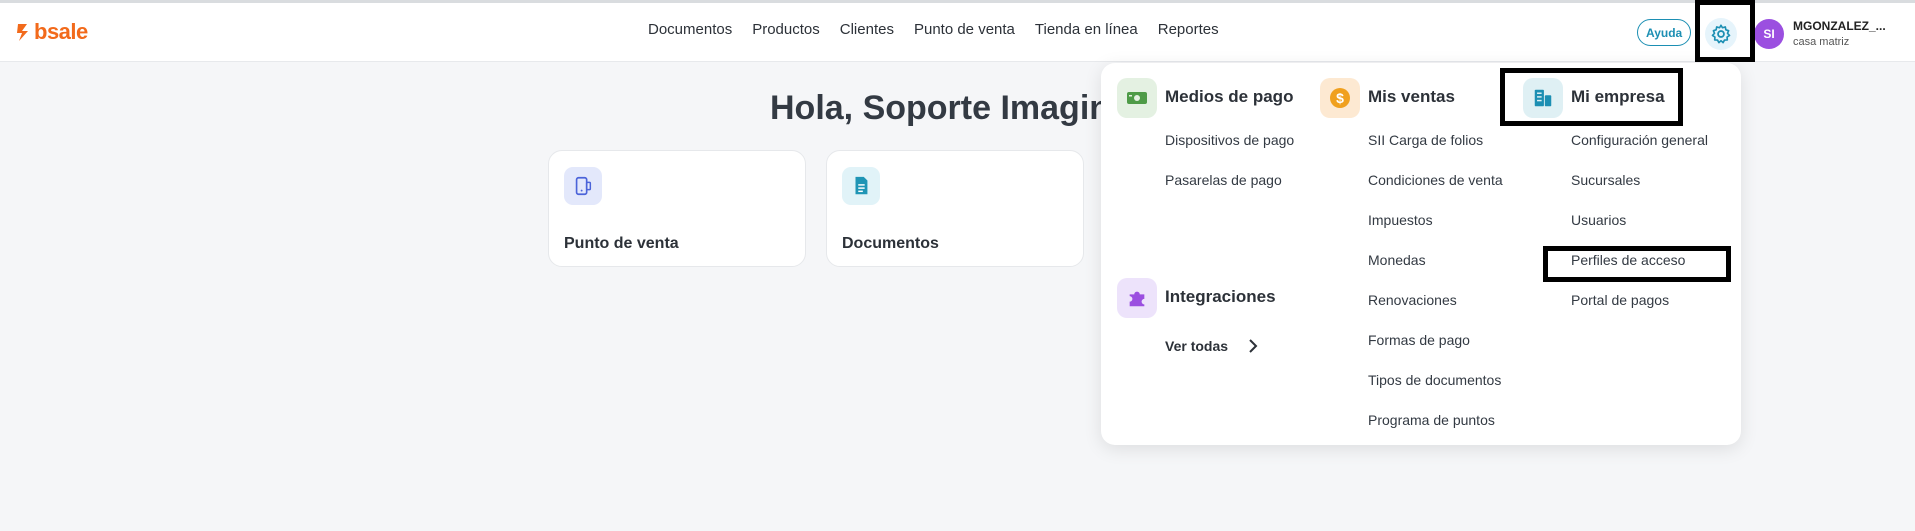 The image size is (1915, 531). I want to click on ver-todas-link: Ver todas, so click(1211, 346).